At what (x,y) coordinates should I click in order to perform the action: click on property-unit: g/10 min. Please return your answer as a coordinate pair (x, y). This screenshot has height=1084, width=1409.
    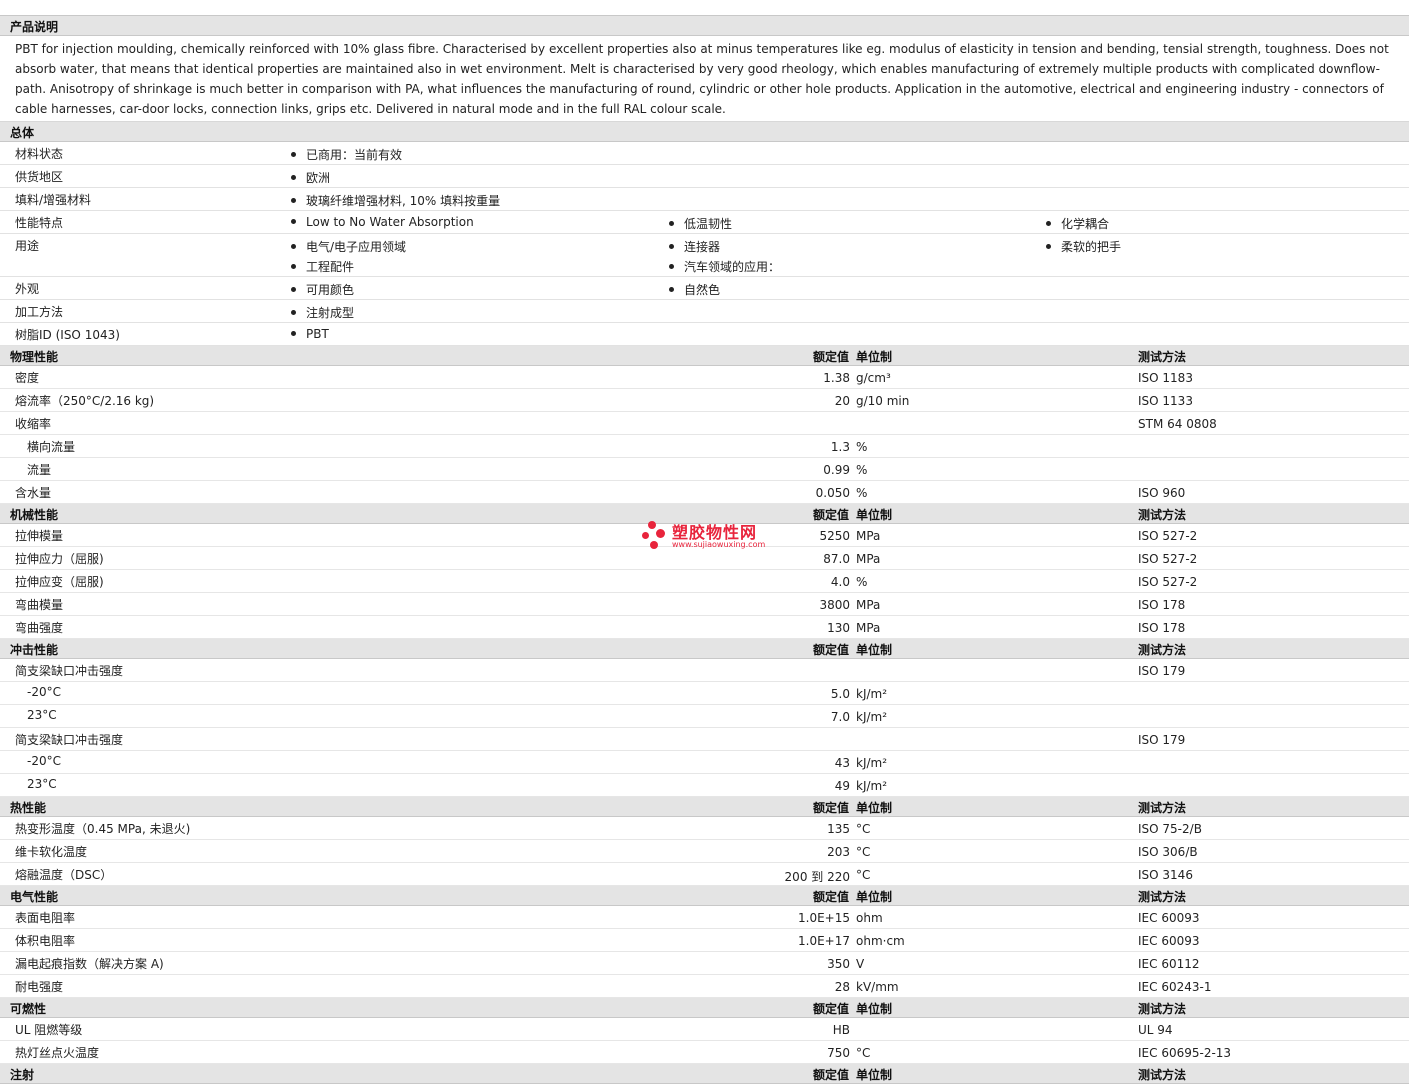
    Looking at the image, I should click on (883, 401).